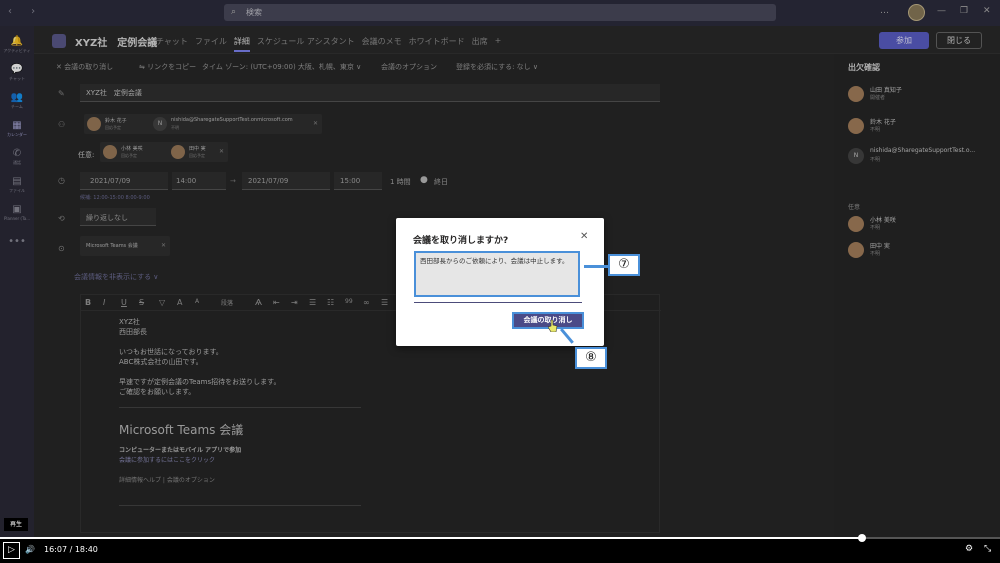 The width and height of the screenshot is (1000, 563). What do you see at coordinates (114, 93) in the screenshot?
I see `title-value: XYZ社 定例会議` at bounding box center [114, 93].